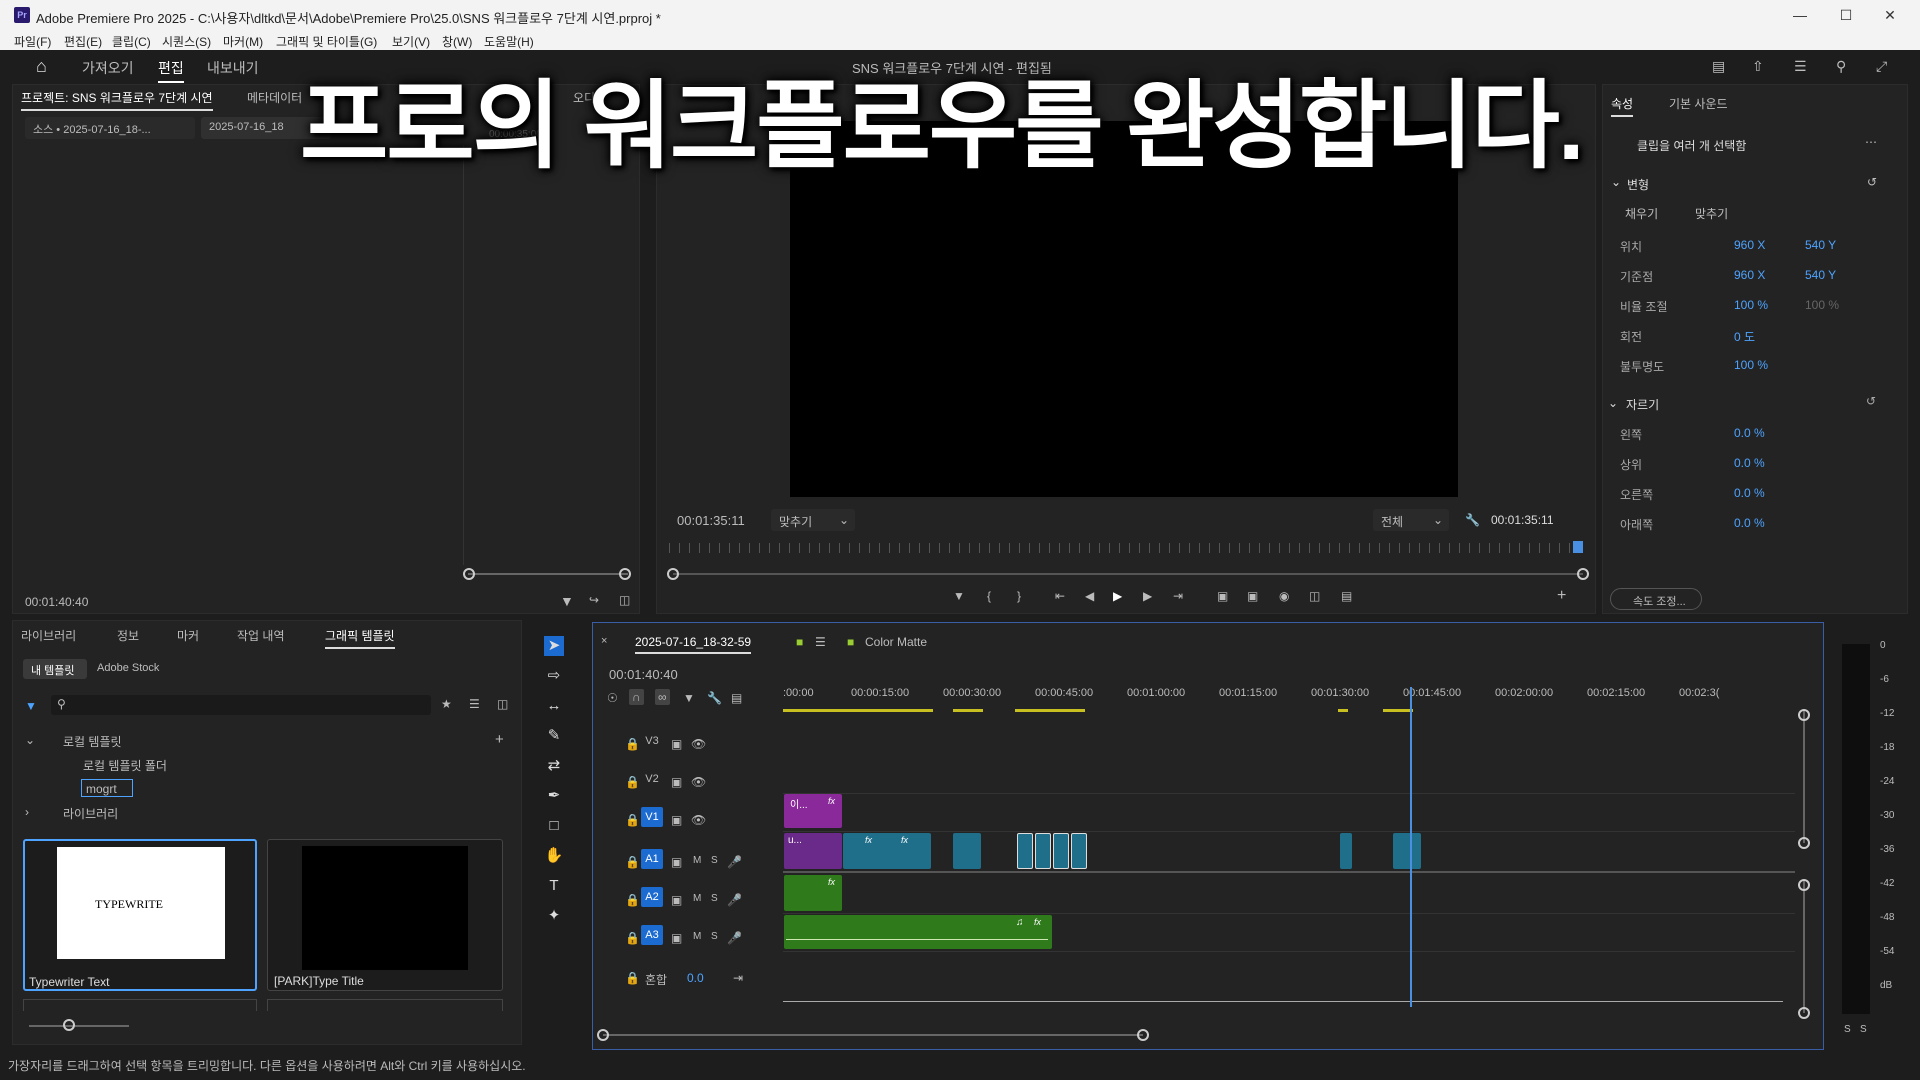 Image resolution: width=1920 pixels, height=1080 pixels. What do you see at coordinates (554, 706) in the screenshot?
I see `ripple-edit-tool-icon: ↔` at bounding box center [554, 706].